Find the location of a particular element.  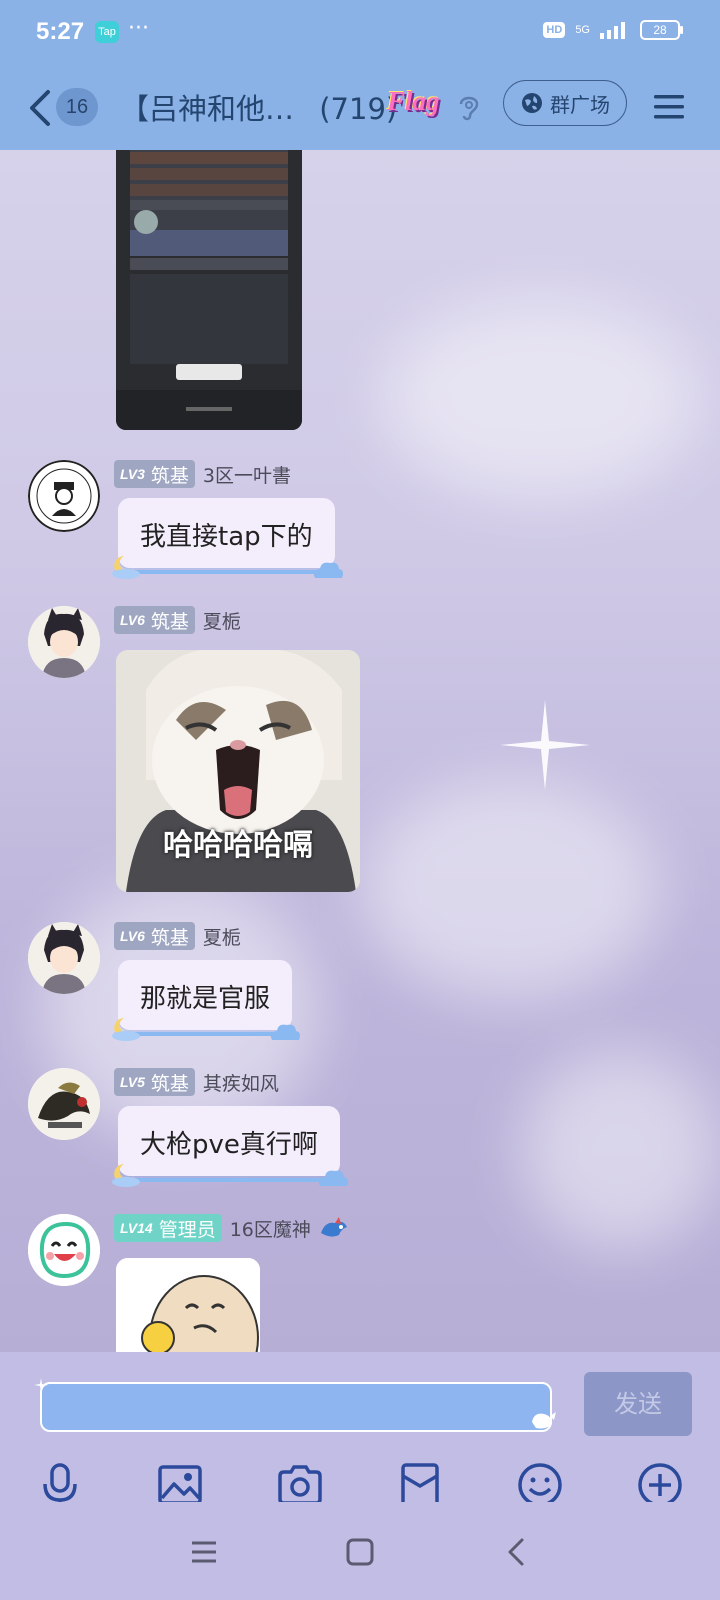

message-text: 我直接tap下的 is located at coordinates (226, 537).